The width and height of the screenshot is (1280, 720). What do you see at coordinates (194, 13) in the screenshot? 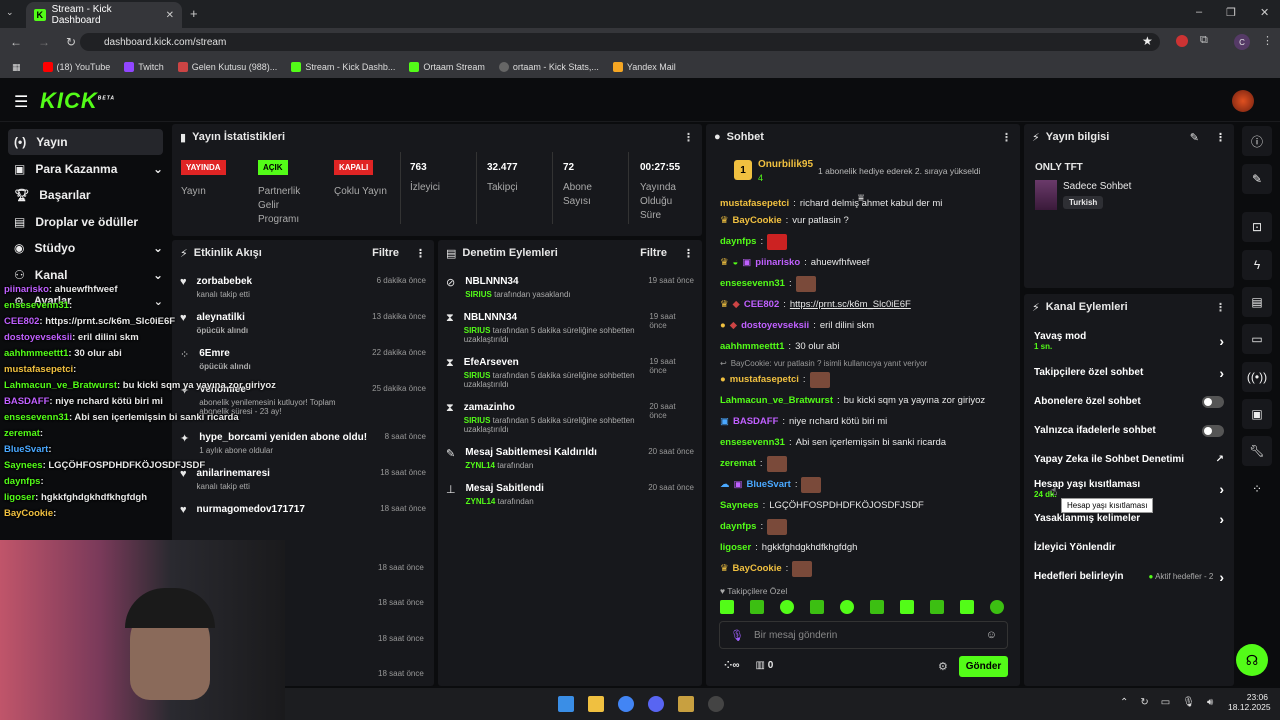
I see `new-tab-icon: +` at bounding box center [194, 13].